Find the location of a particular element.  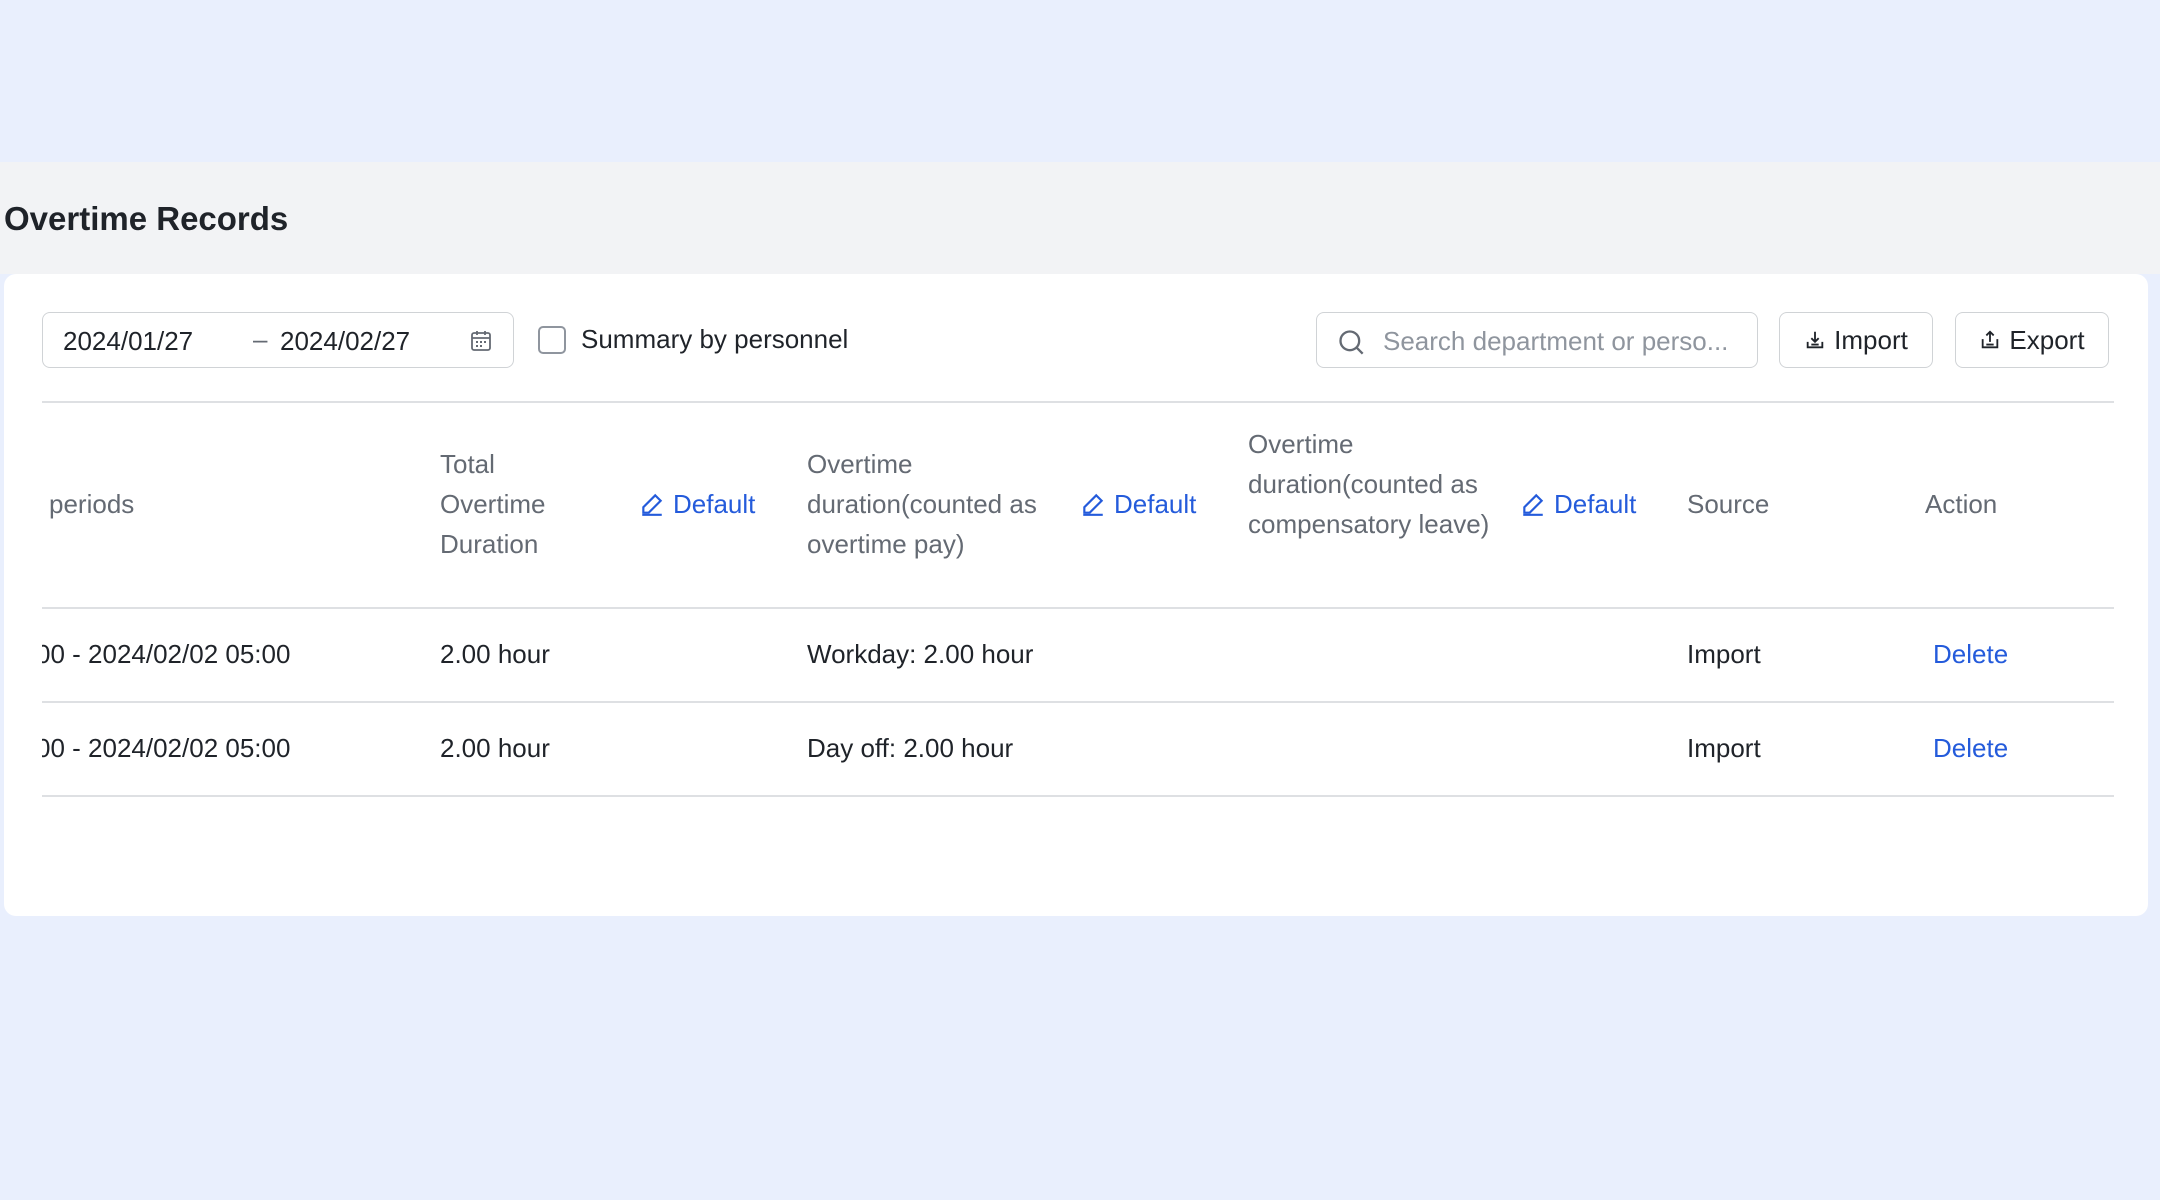

date-end: 2024/02/27 is located at coordinates (345, 341).